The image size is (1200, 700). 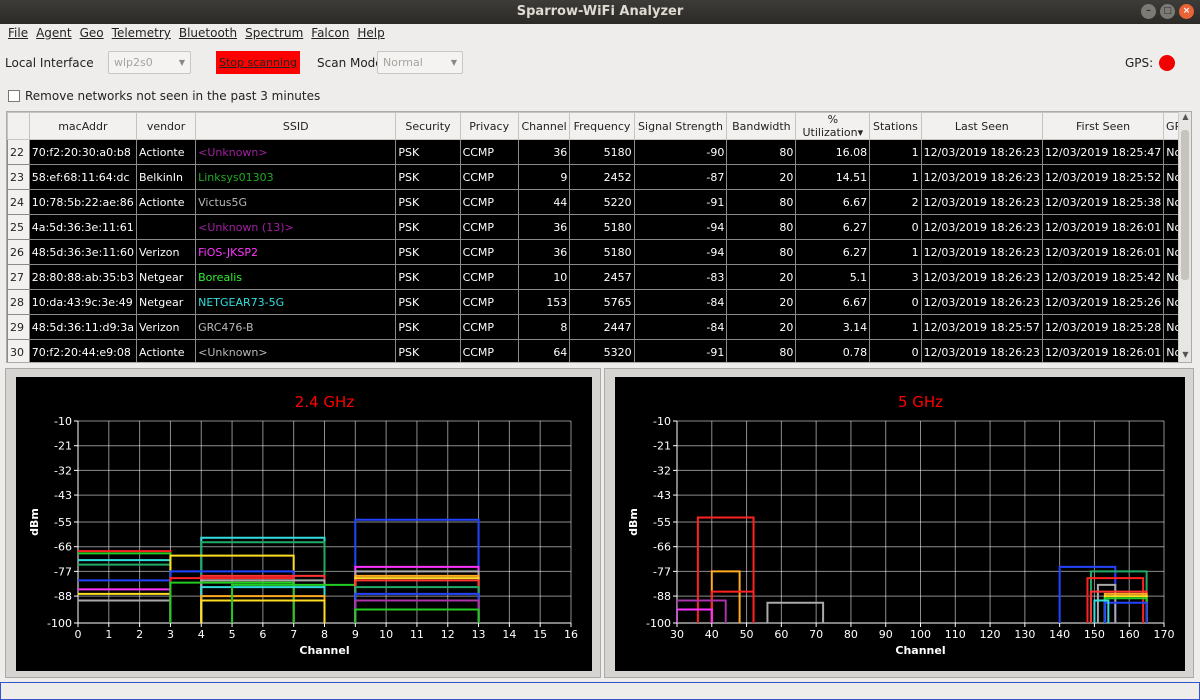 I want to click on column-header: SSID, so click(x=296, y=126).